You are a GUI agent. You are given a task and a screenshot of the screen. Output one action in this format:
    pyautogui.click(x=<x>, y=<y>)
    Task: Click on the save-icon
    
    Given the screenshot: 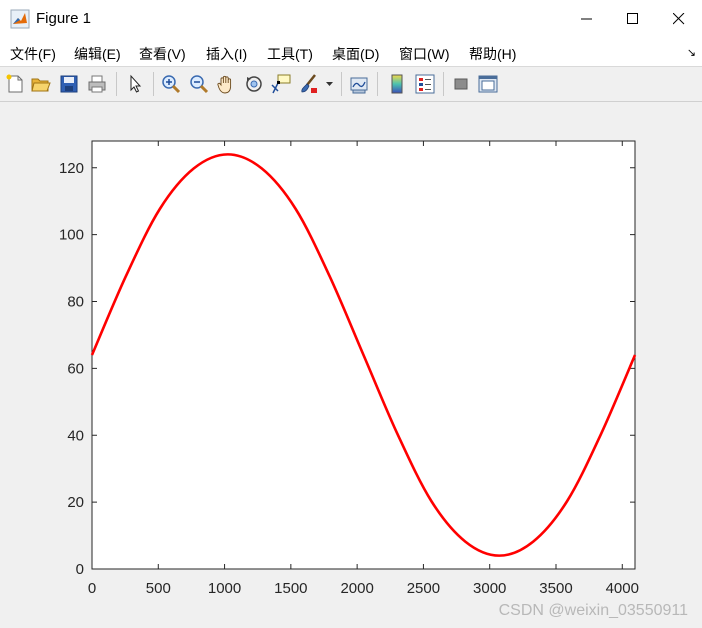 What is the action you would take?
    pyautogui.click(x=69, y=84)
    